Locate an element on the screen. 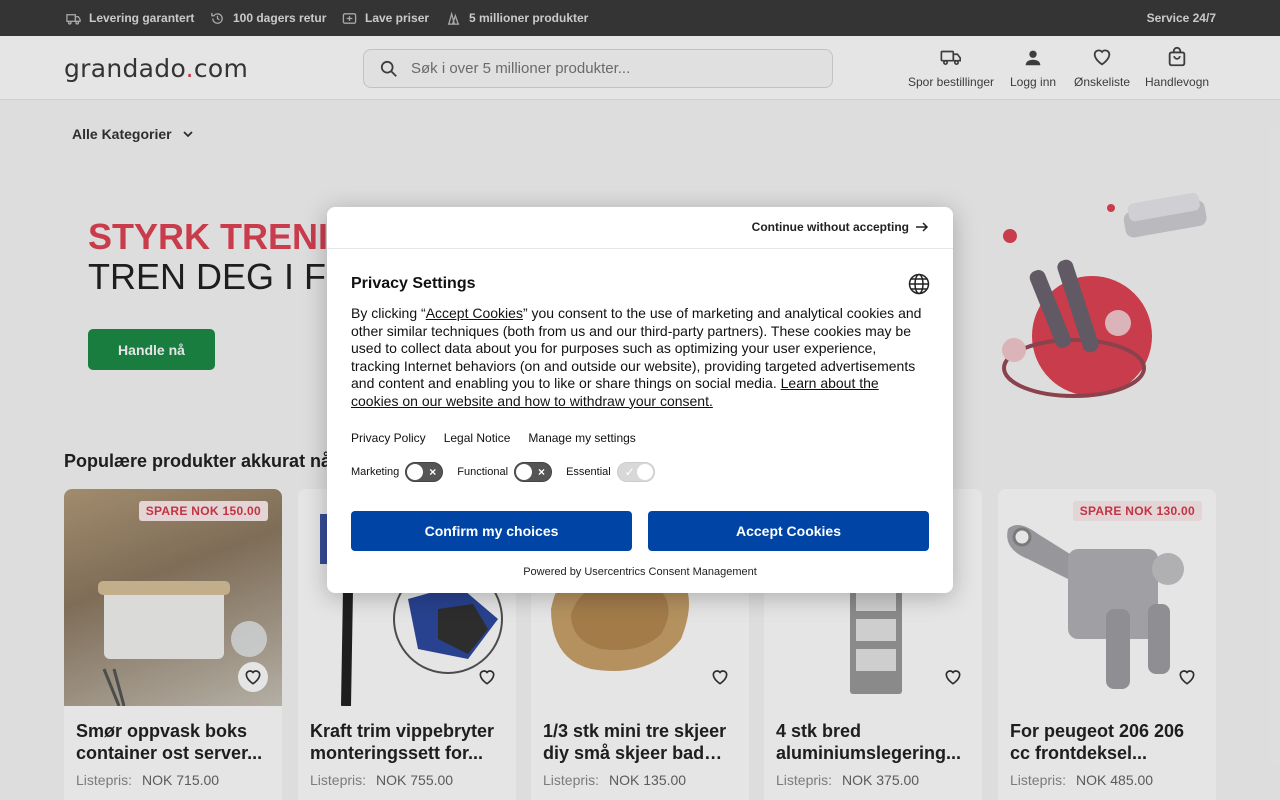 This screenshot has width=1280, height=800. toggle-label: Marketing is located at coordinates (375, 472).